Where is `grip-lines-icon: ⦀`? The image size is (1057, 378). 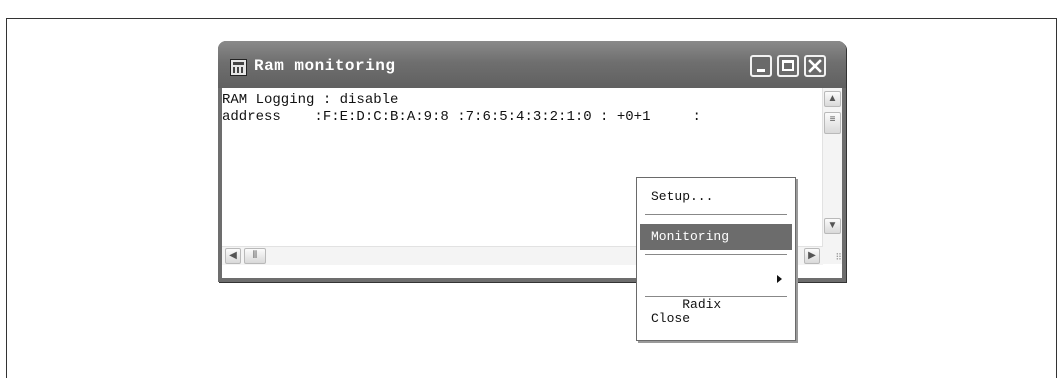 grip-lines-icon: ⦀ is located at coordinates (255, 255).